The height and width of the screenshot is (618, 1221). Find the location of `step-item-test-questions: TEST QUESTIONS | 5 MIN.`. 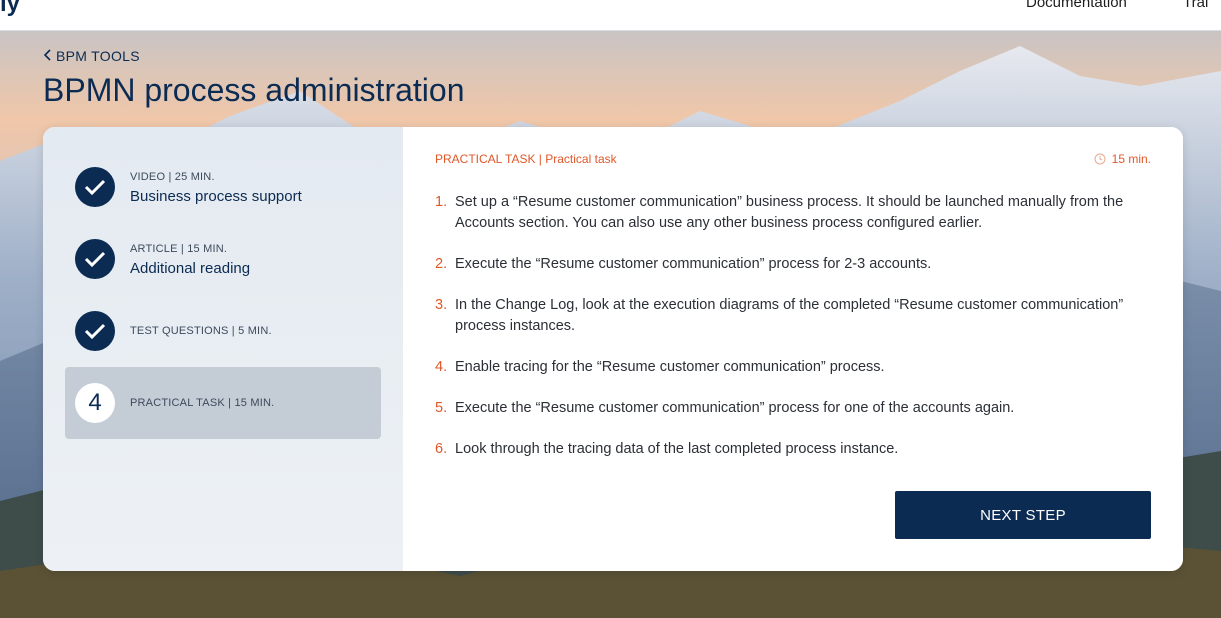

step-item-test-questions: TEST QUESTIONS | 5 MIN. is located at coordinates (223, 331).